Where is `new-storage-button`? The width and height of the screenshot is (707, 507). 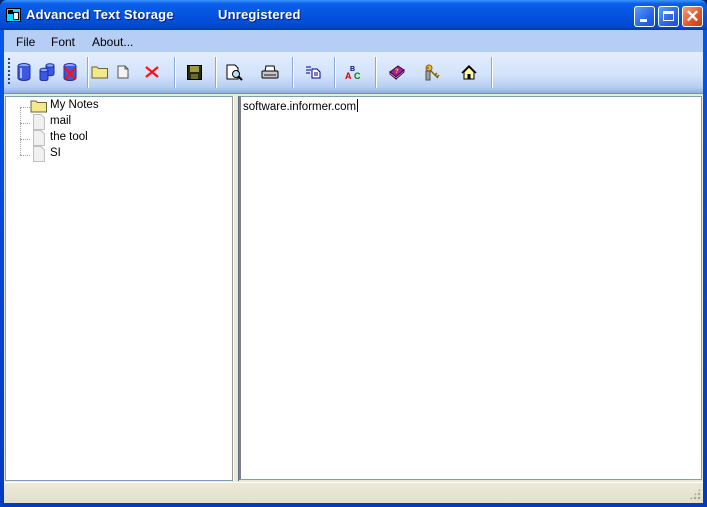 new-storage-button is located at coordinates (24, 72).